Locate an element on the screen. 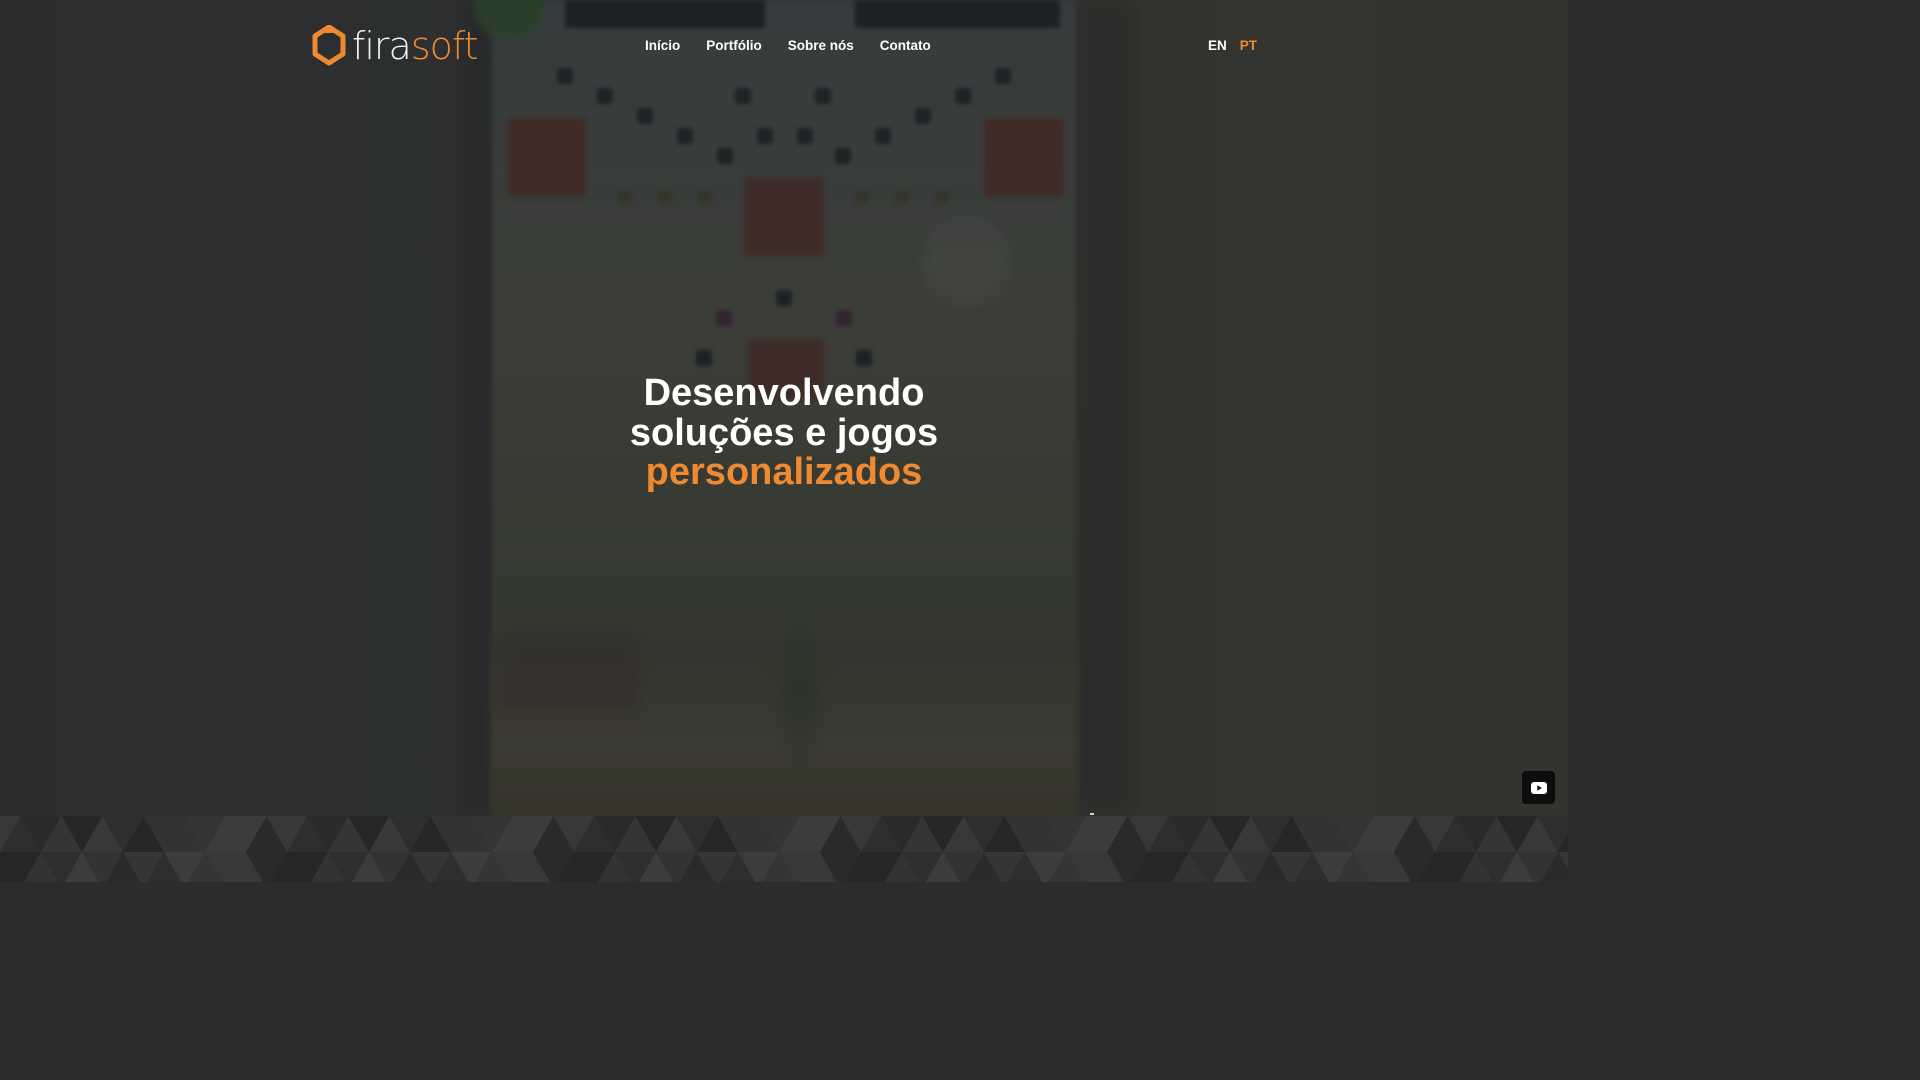 The width and height of the screenshot is (1920, 1080). youtube-icon is located at coordinates (1538, 787).